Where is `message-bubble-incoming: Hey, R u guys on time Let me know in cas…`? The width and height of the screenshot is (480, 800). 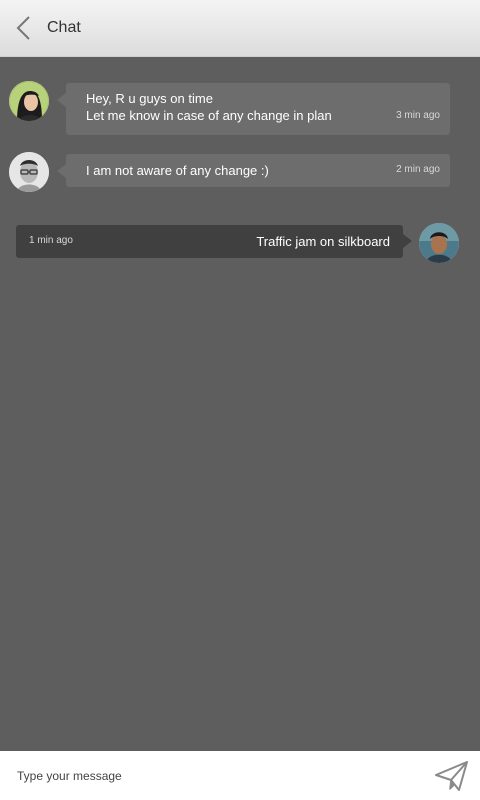 message-bubble-incoming: Hey, R u guys on time Let me know in cas… is located at coordinates (253, 109).